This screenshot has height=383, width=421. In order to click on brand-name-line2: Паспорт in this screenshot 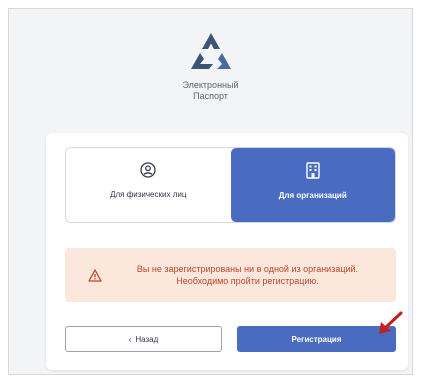, I will do `click(210, 96)`.